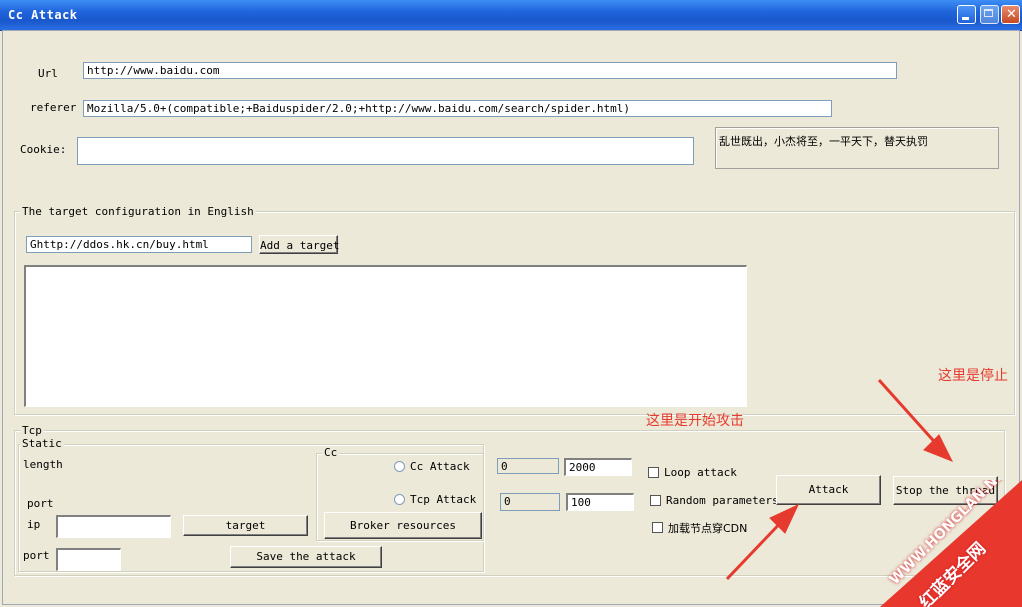 The image size is (1022, 607). Describe the element at coordinates (762, 542) in the screenshot. I see `arrow-to-attack-icon` at that location.